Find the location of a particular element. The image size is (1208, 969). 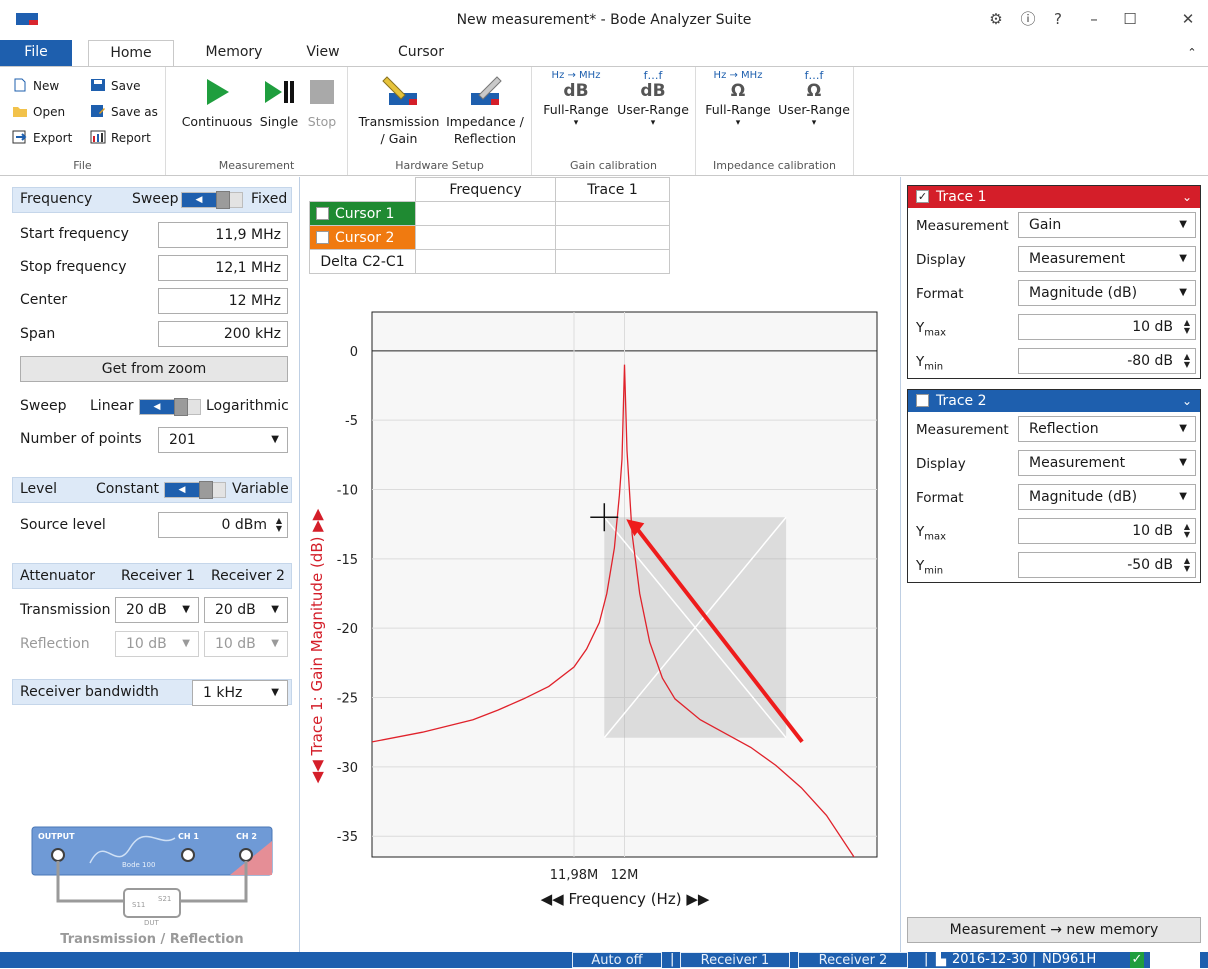

trace1-header: ✓ Trace 1 ⌄ is located at coordinates (1054, 197).